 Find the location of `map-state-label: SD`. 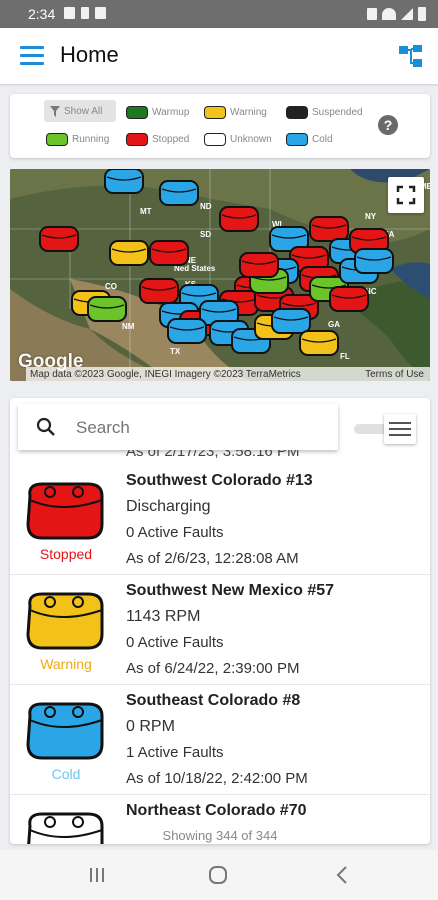

map-state-label: SD is located at coordinates (205, 234).